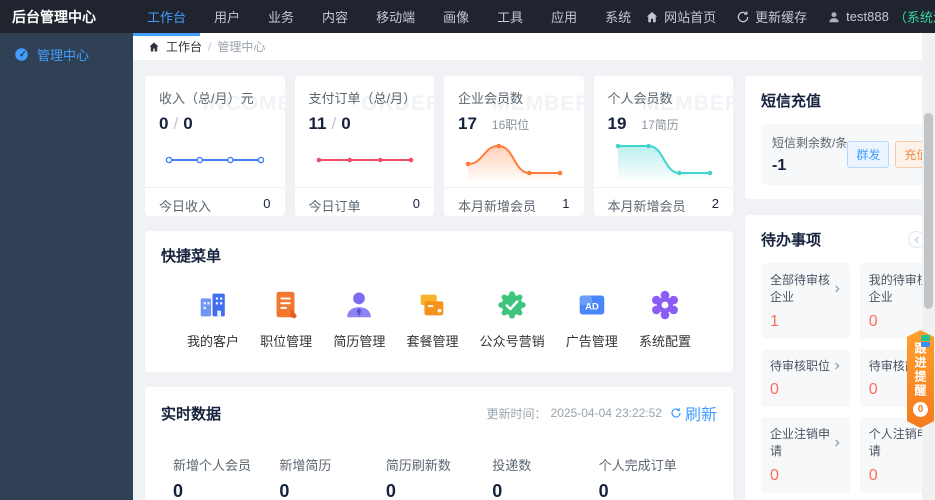  I want to click on stat-card-personal-members: MEMBER 个人会员数 19 17简历 本月新增会员 2, so click(663, 146).